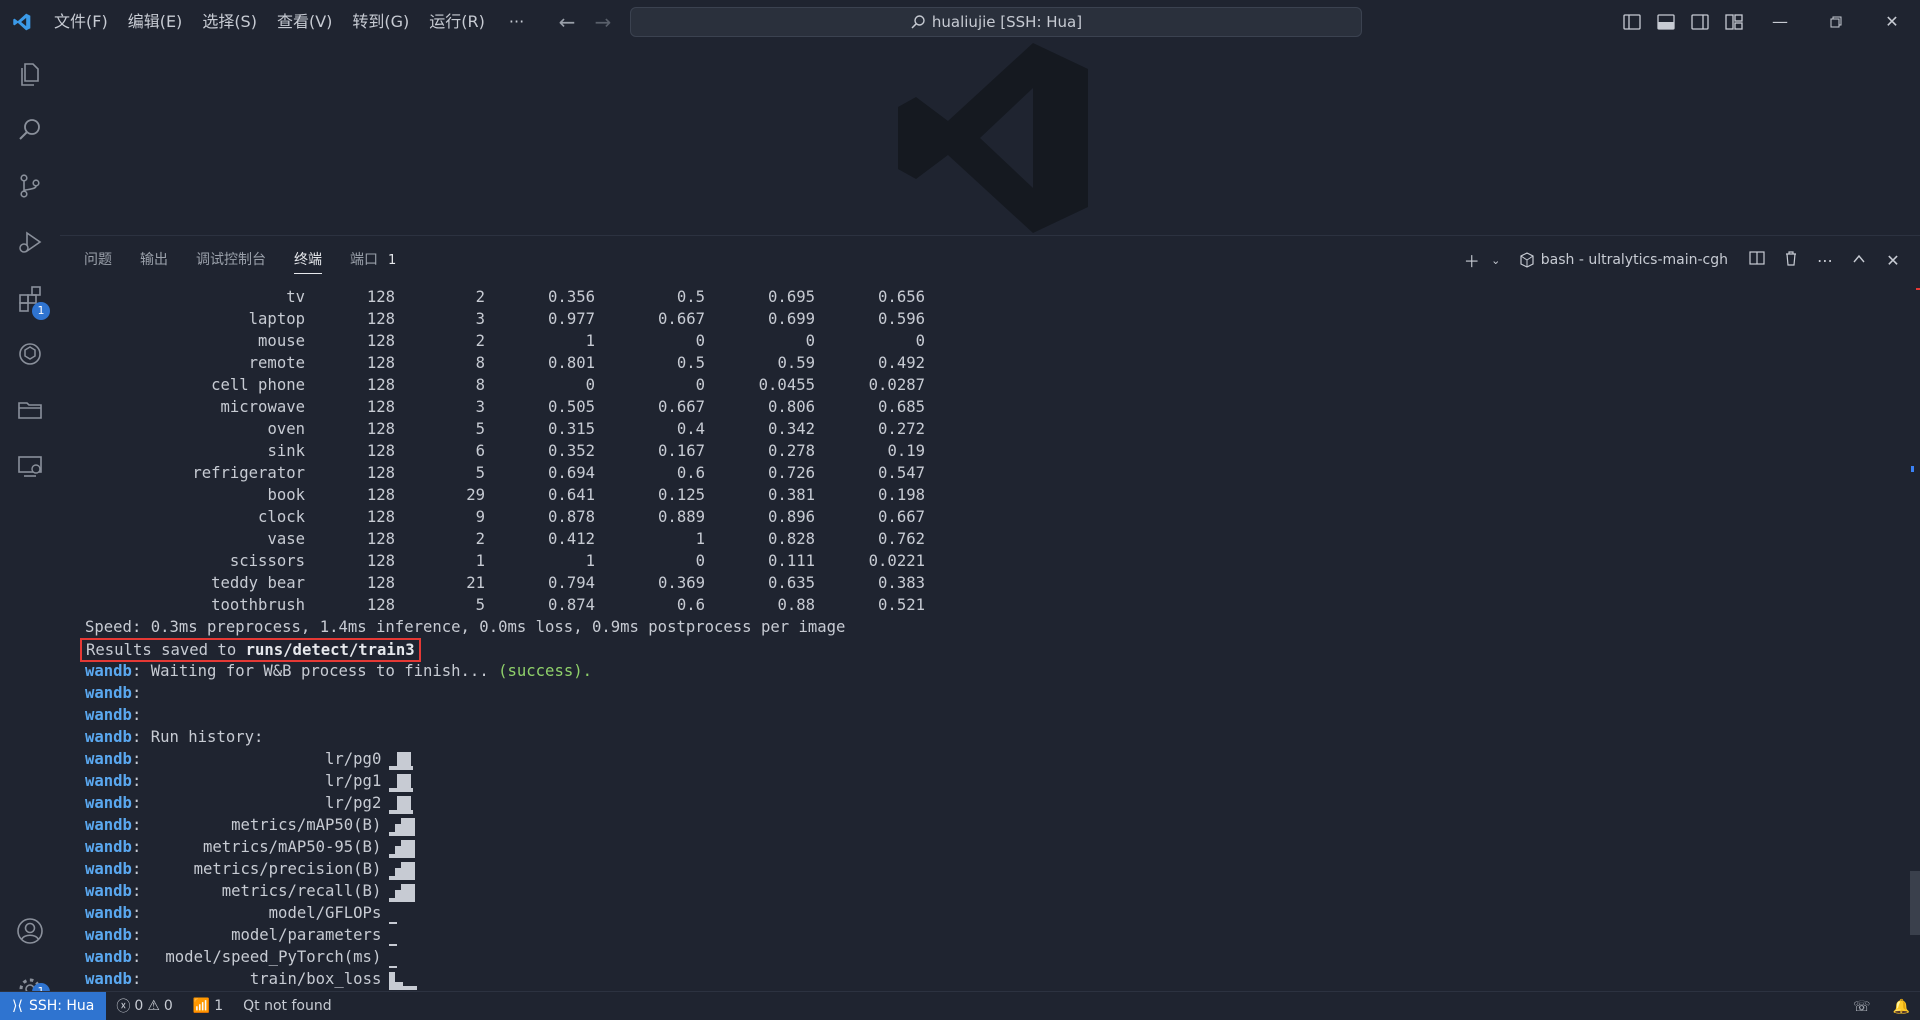 Image resolution: width=1920 pixels, height=1020 pixels. I want to click on back-arrow-icon: ←, so click(567, 22).